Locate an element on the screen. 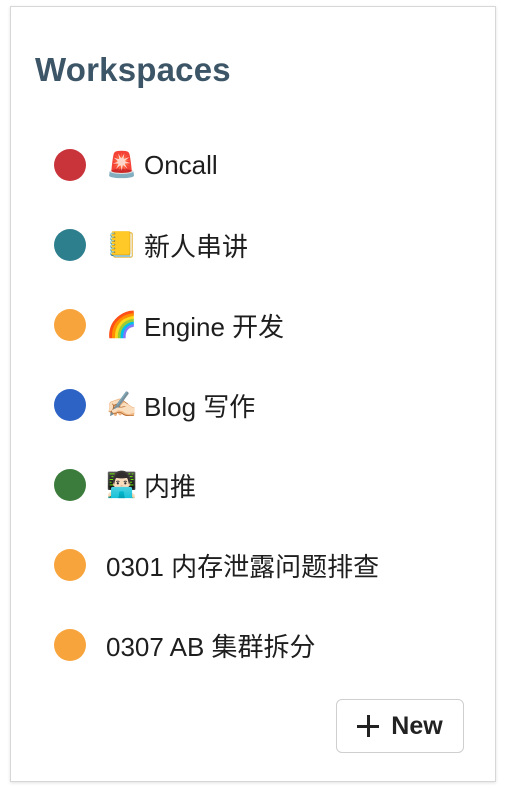 The height and width of the screenshot is (798, 508). panel-title: Workspaces is located at coordinates (133, 69).